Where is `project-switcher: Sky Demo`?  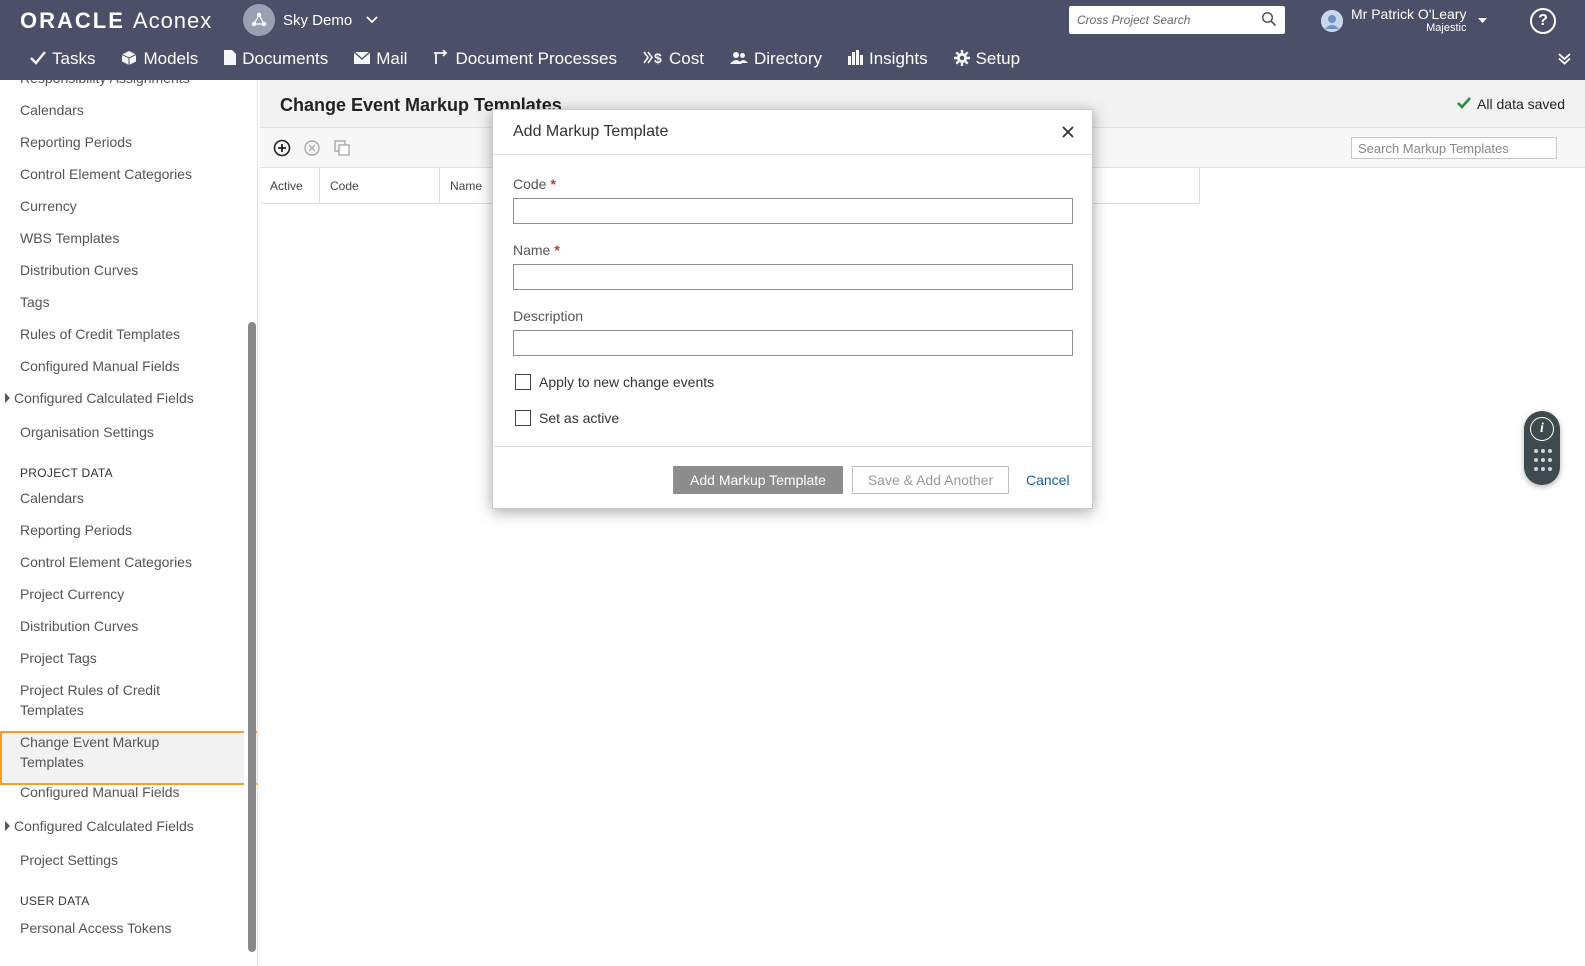 project-switcher: Sky Demo is located at coordinates (310, 20).